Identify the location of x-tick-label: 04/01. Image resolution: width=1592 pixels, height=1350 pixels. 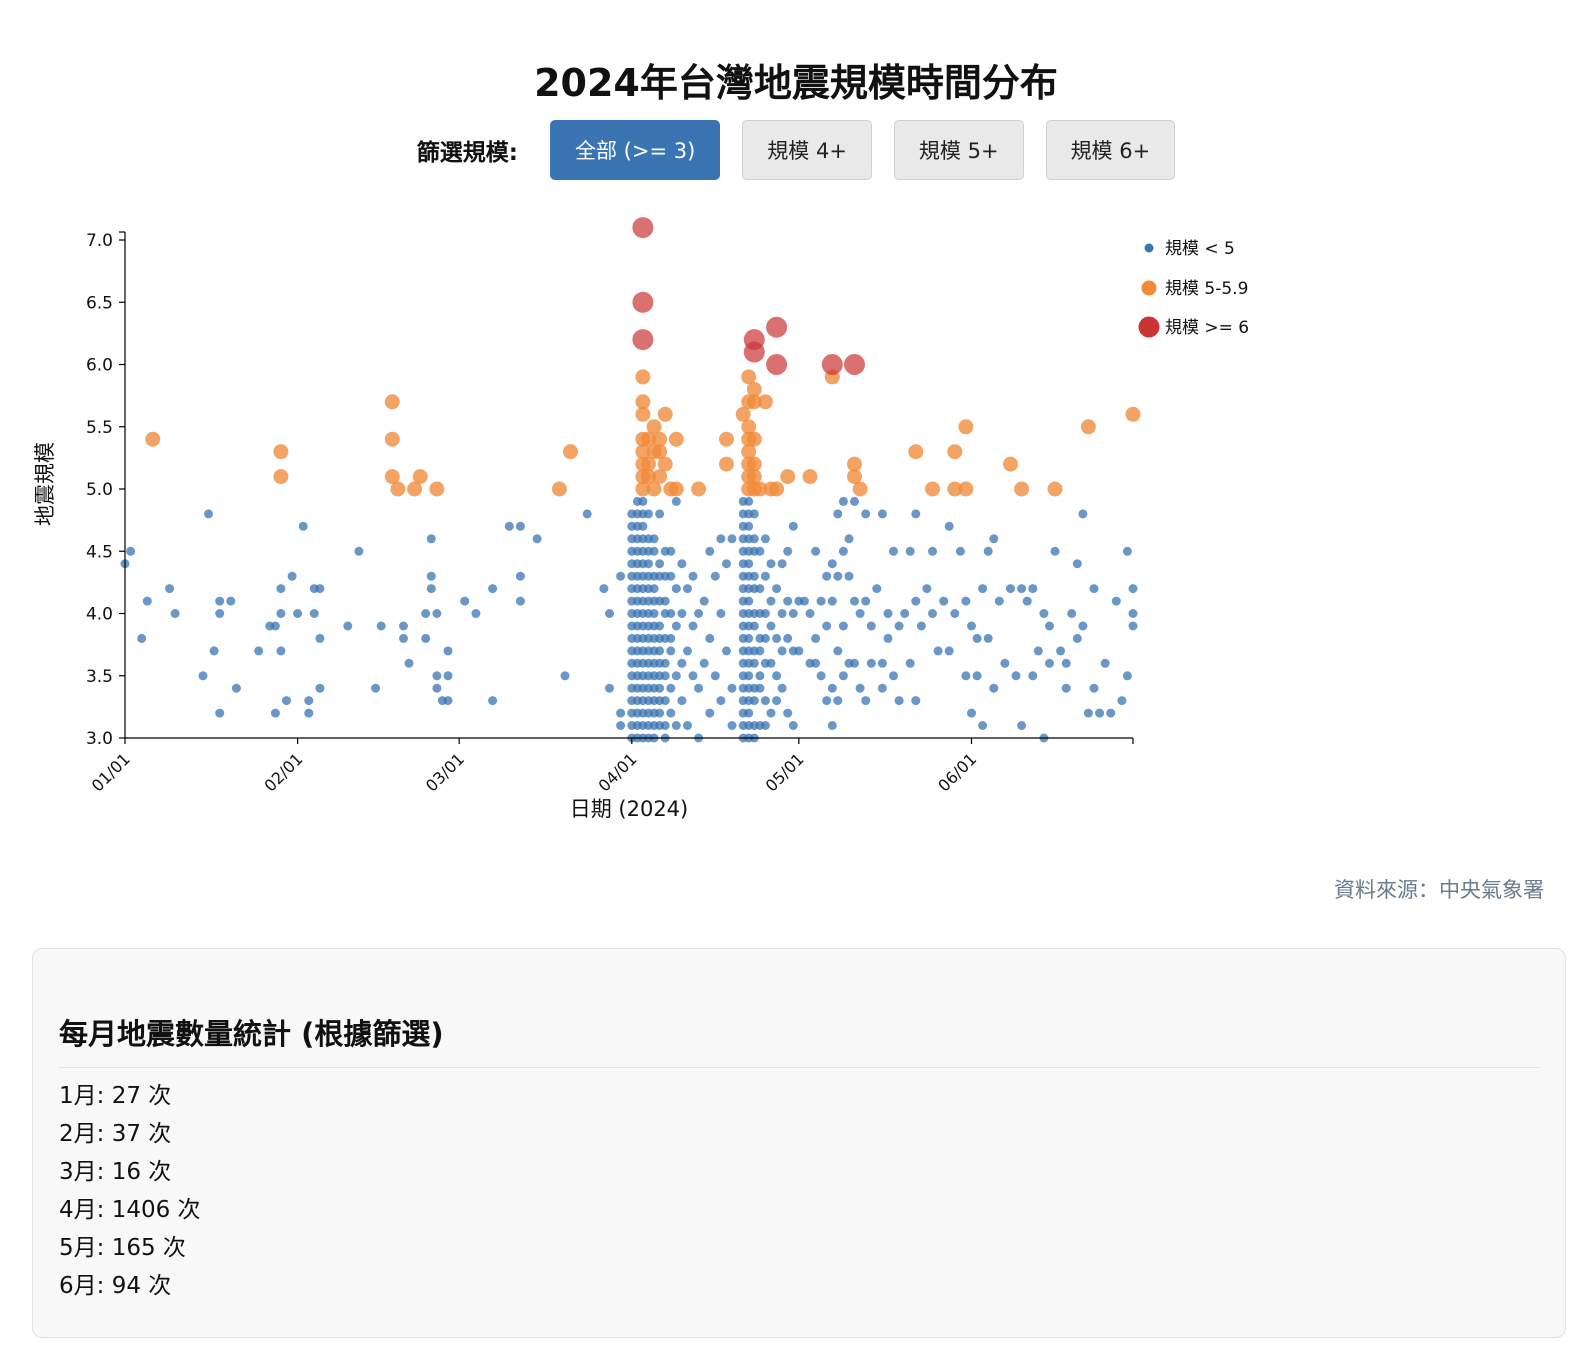
(618, 772).